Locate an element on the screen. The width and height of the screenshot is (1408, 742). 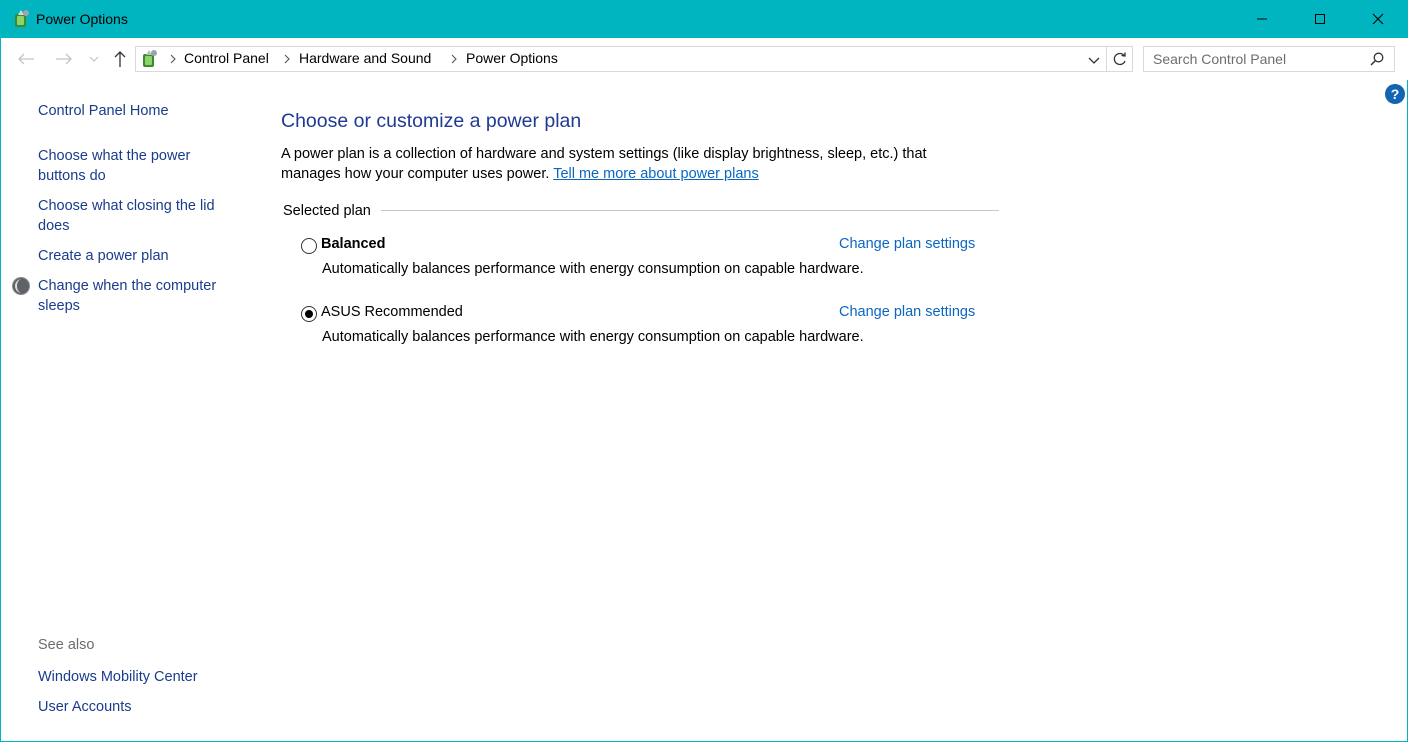
forward-arrow-icon is located at coordinates (64, 59).